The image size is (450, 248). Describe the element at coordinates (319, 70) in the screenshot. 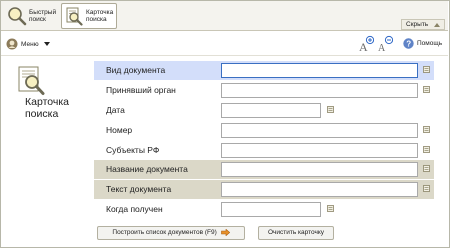

I see `doc-type-input` at that location.